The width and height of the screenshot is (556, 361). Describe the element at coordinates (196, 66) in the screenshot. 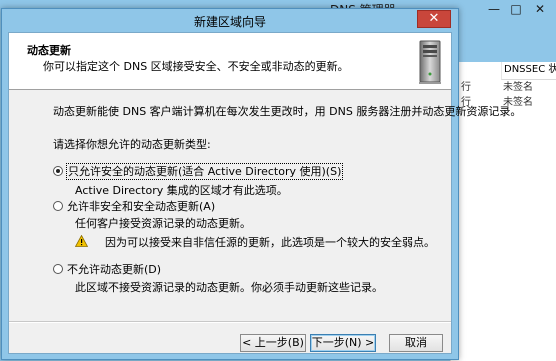

I see `page-subtitle: 你可以指定这个 DNS 区域接受安全、不安全或非动态的更新。` at that location.